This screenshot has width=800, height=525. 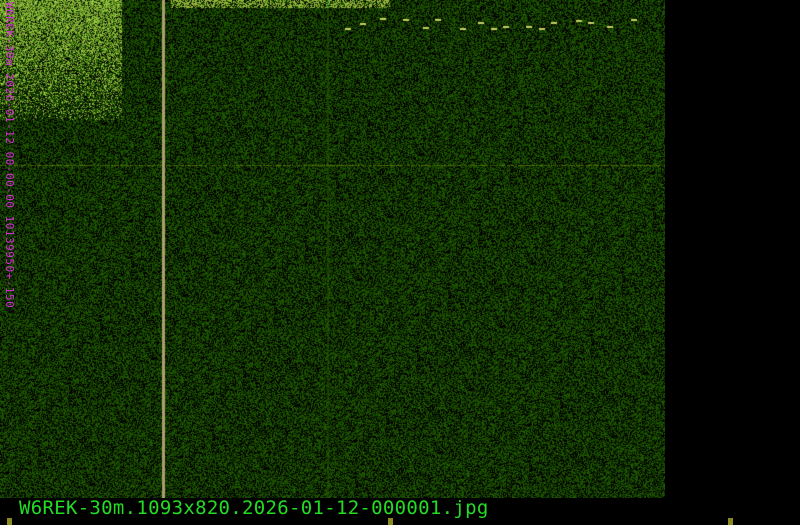 What do you see at coordinates (254, 508) in the screenshot?
I see `filename-caption: W6REK-30m.1093x820.2026-01-12-000001.jpg` at bounding box center [254, 508].